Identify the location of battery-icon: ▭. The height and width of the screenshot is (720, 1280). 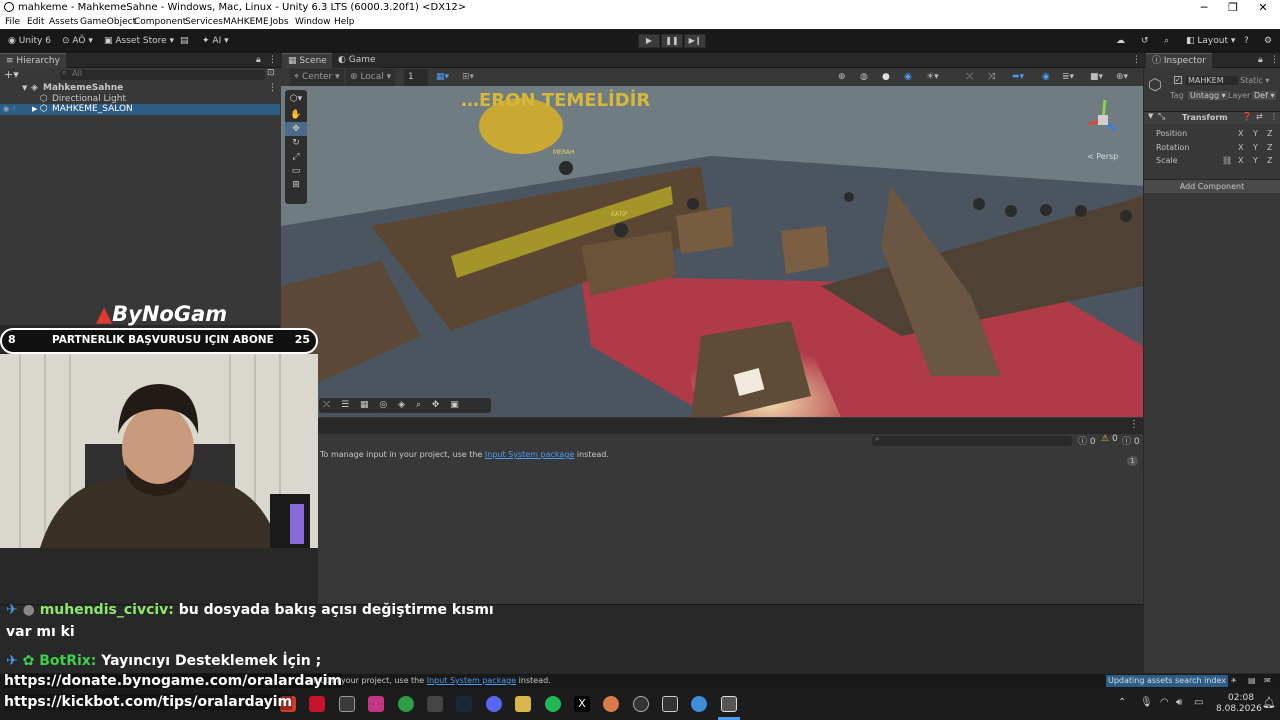
(1198, 702).